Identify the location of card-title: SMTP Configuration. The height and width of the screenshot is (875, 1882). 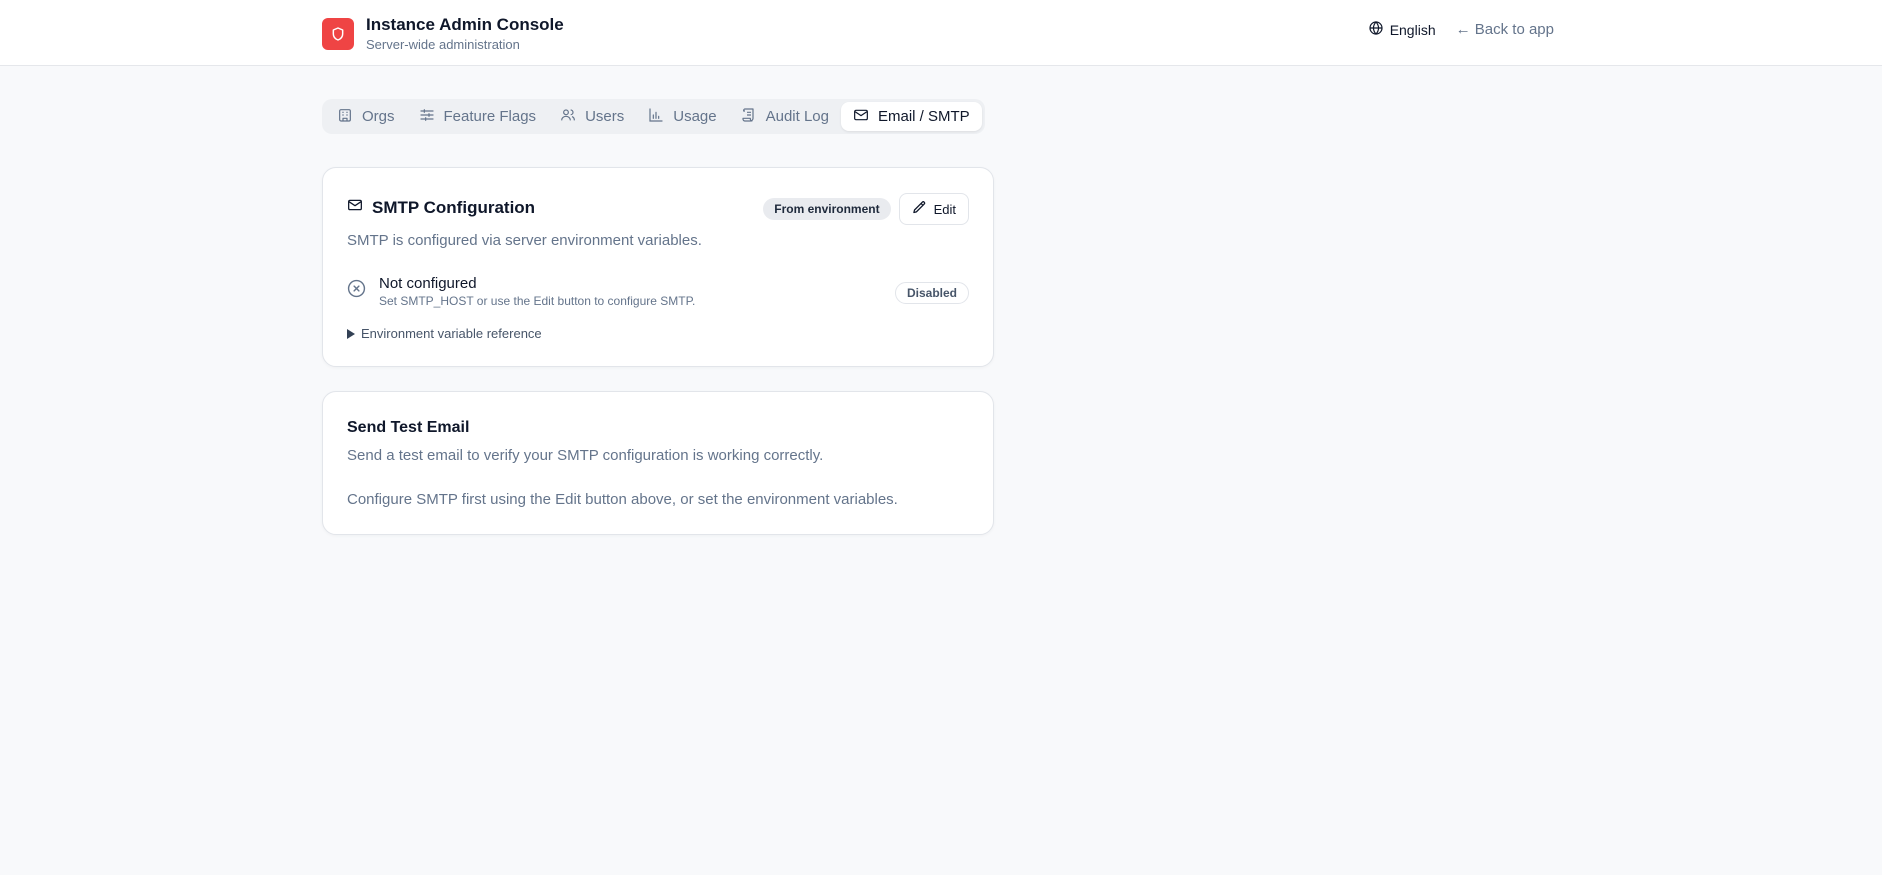
(454, 207).